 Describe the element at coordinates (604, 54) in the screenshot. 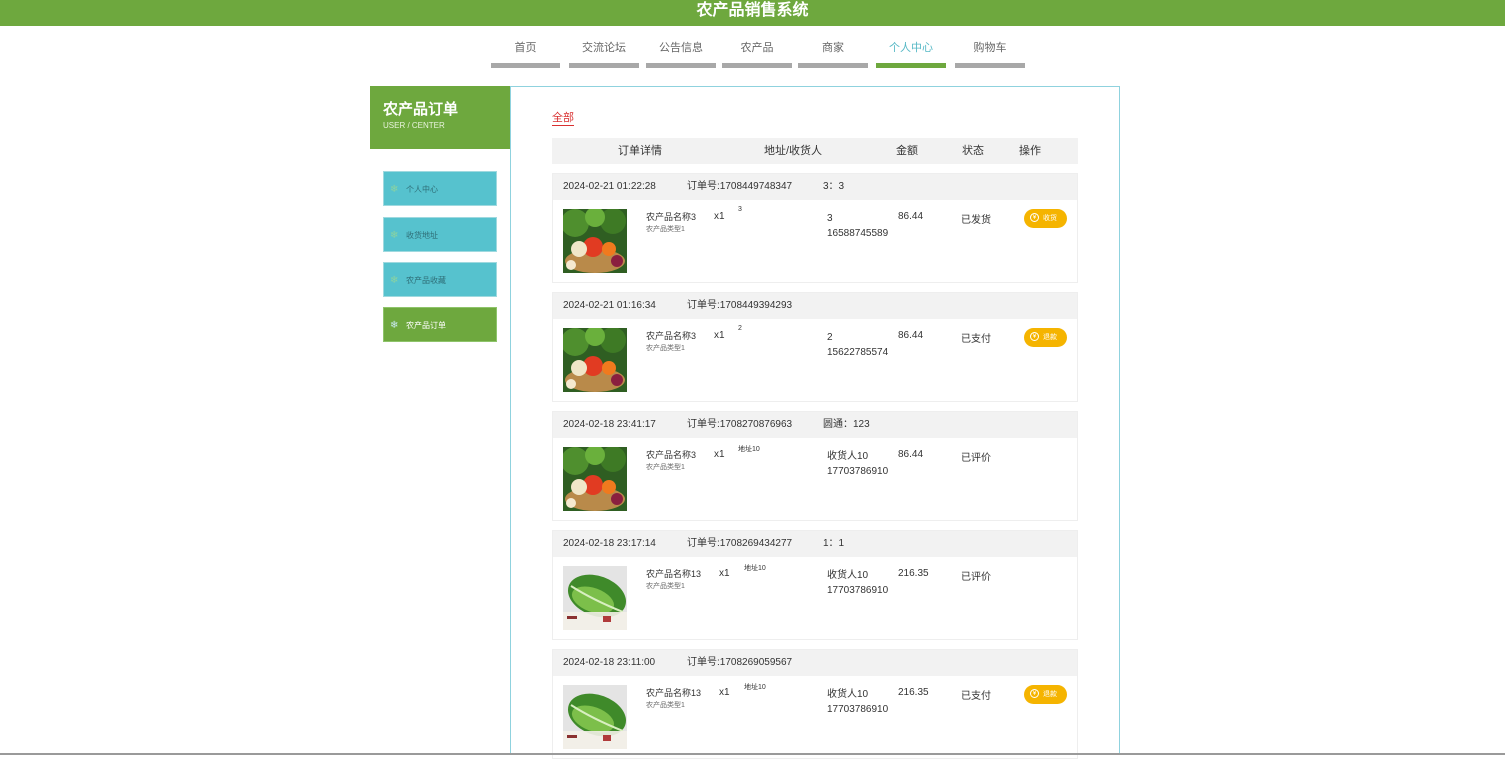

I see `nav-item-forum: 交流论坛` at that location.